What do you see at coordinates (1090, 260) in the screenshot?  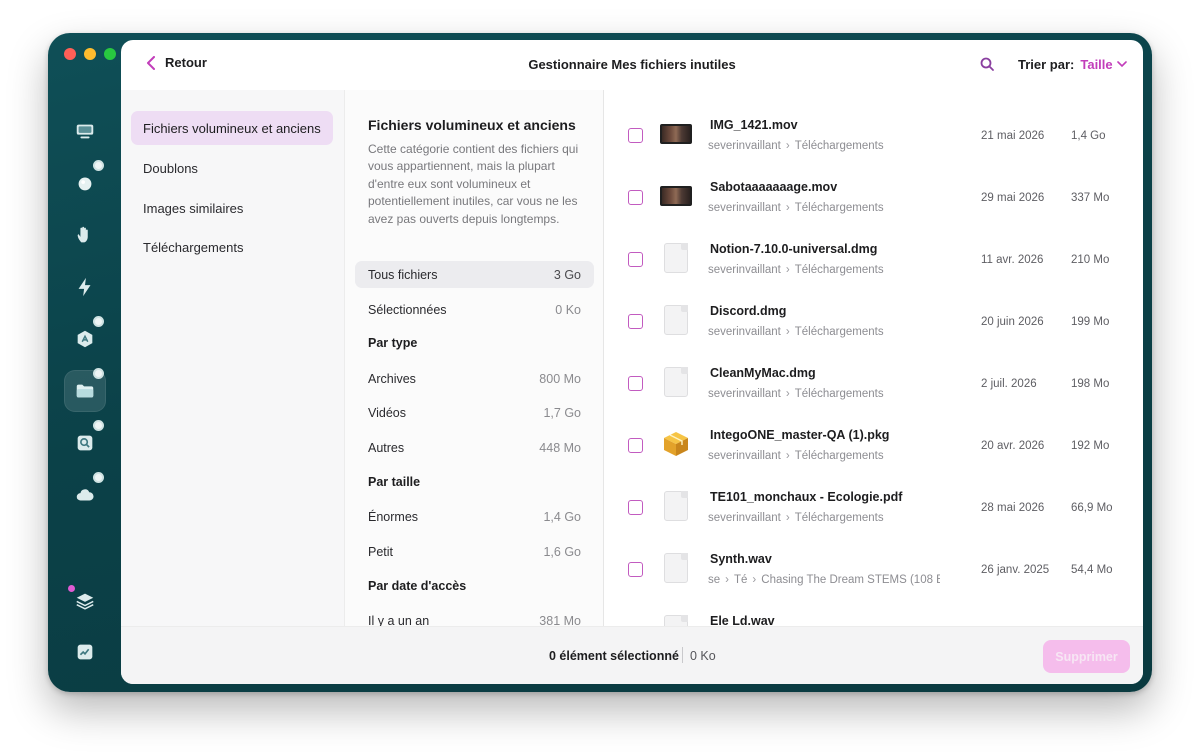 I see `file-size: 210 Mo` at bounding box center [1090, 260].